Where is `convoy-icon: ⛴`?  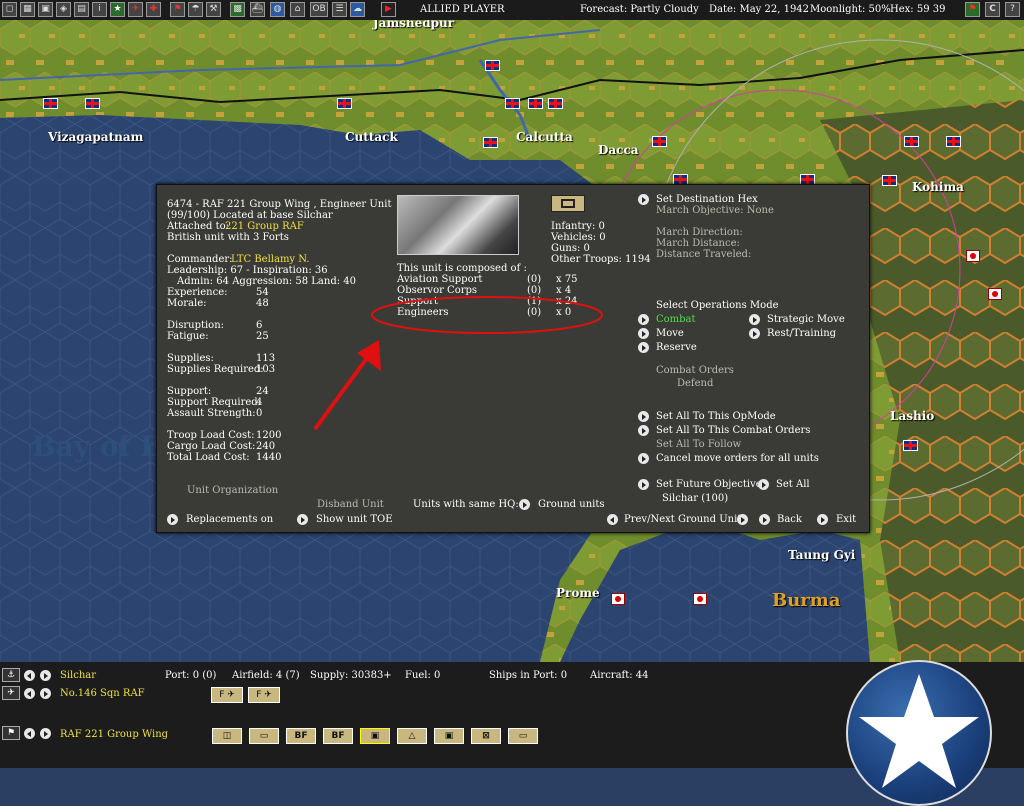
convoy-icon: ⛴ is located at coordinates (257, 9).